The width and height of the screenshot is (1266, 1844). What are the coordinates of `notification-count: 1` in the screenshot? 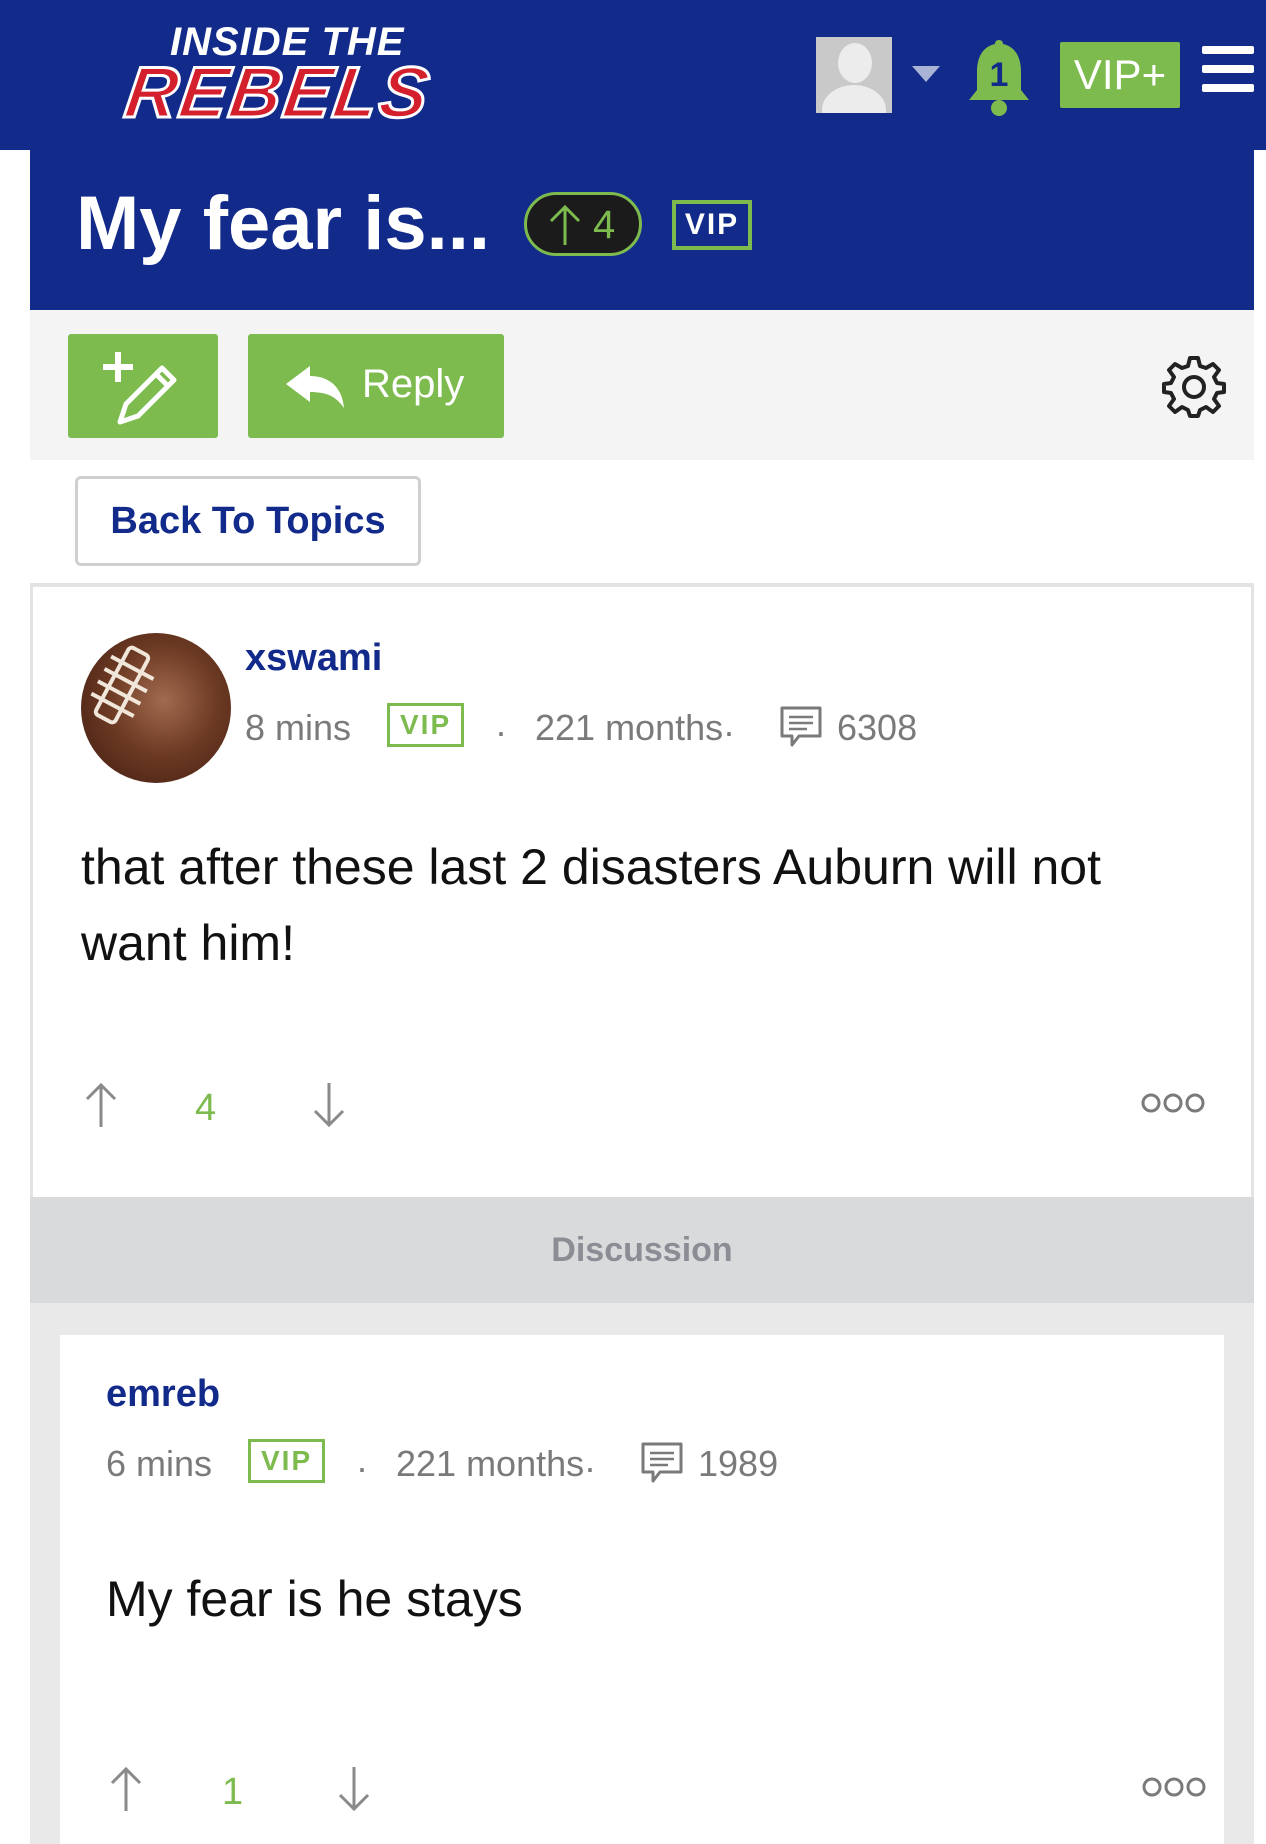 It's located at (999, 75).